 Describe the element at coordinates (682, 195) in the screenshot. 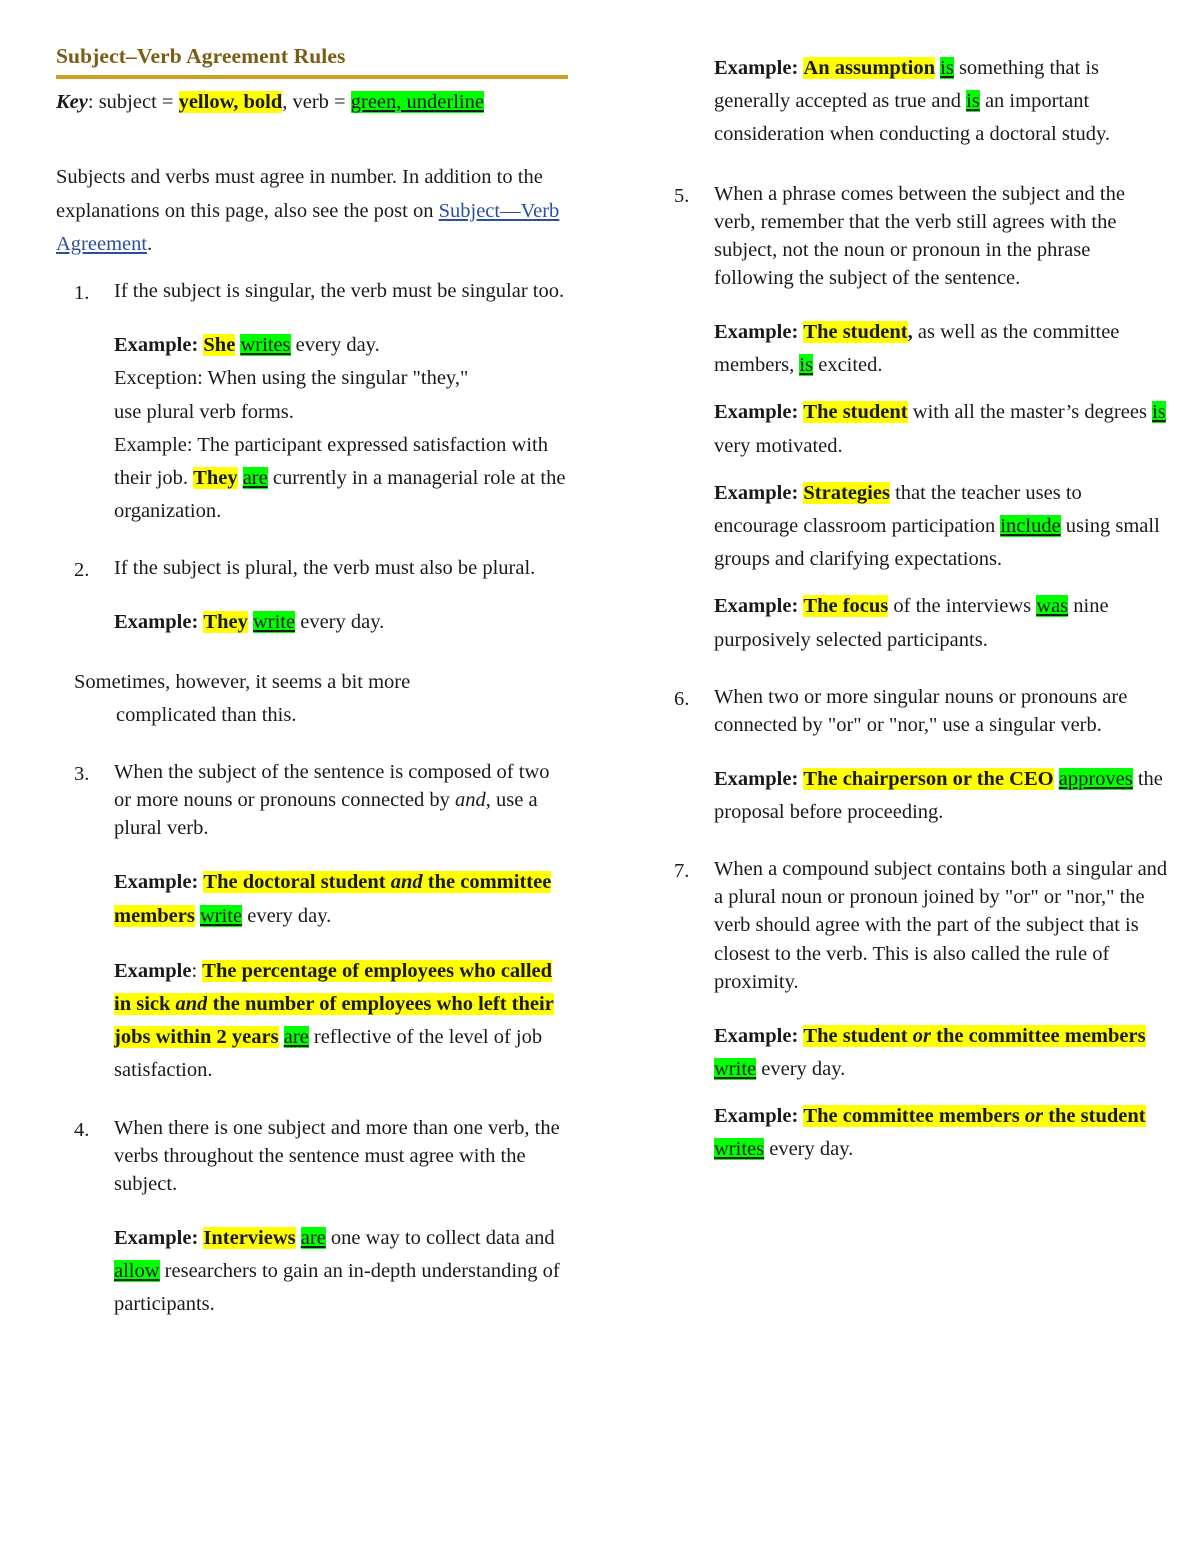

I see `list-number: 5.` at that location.